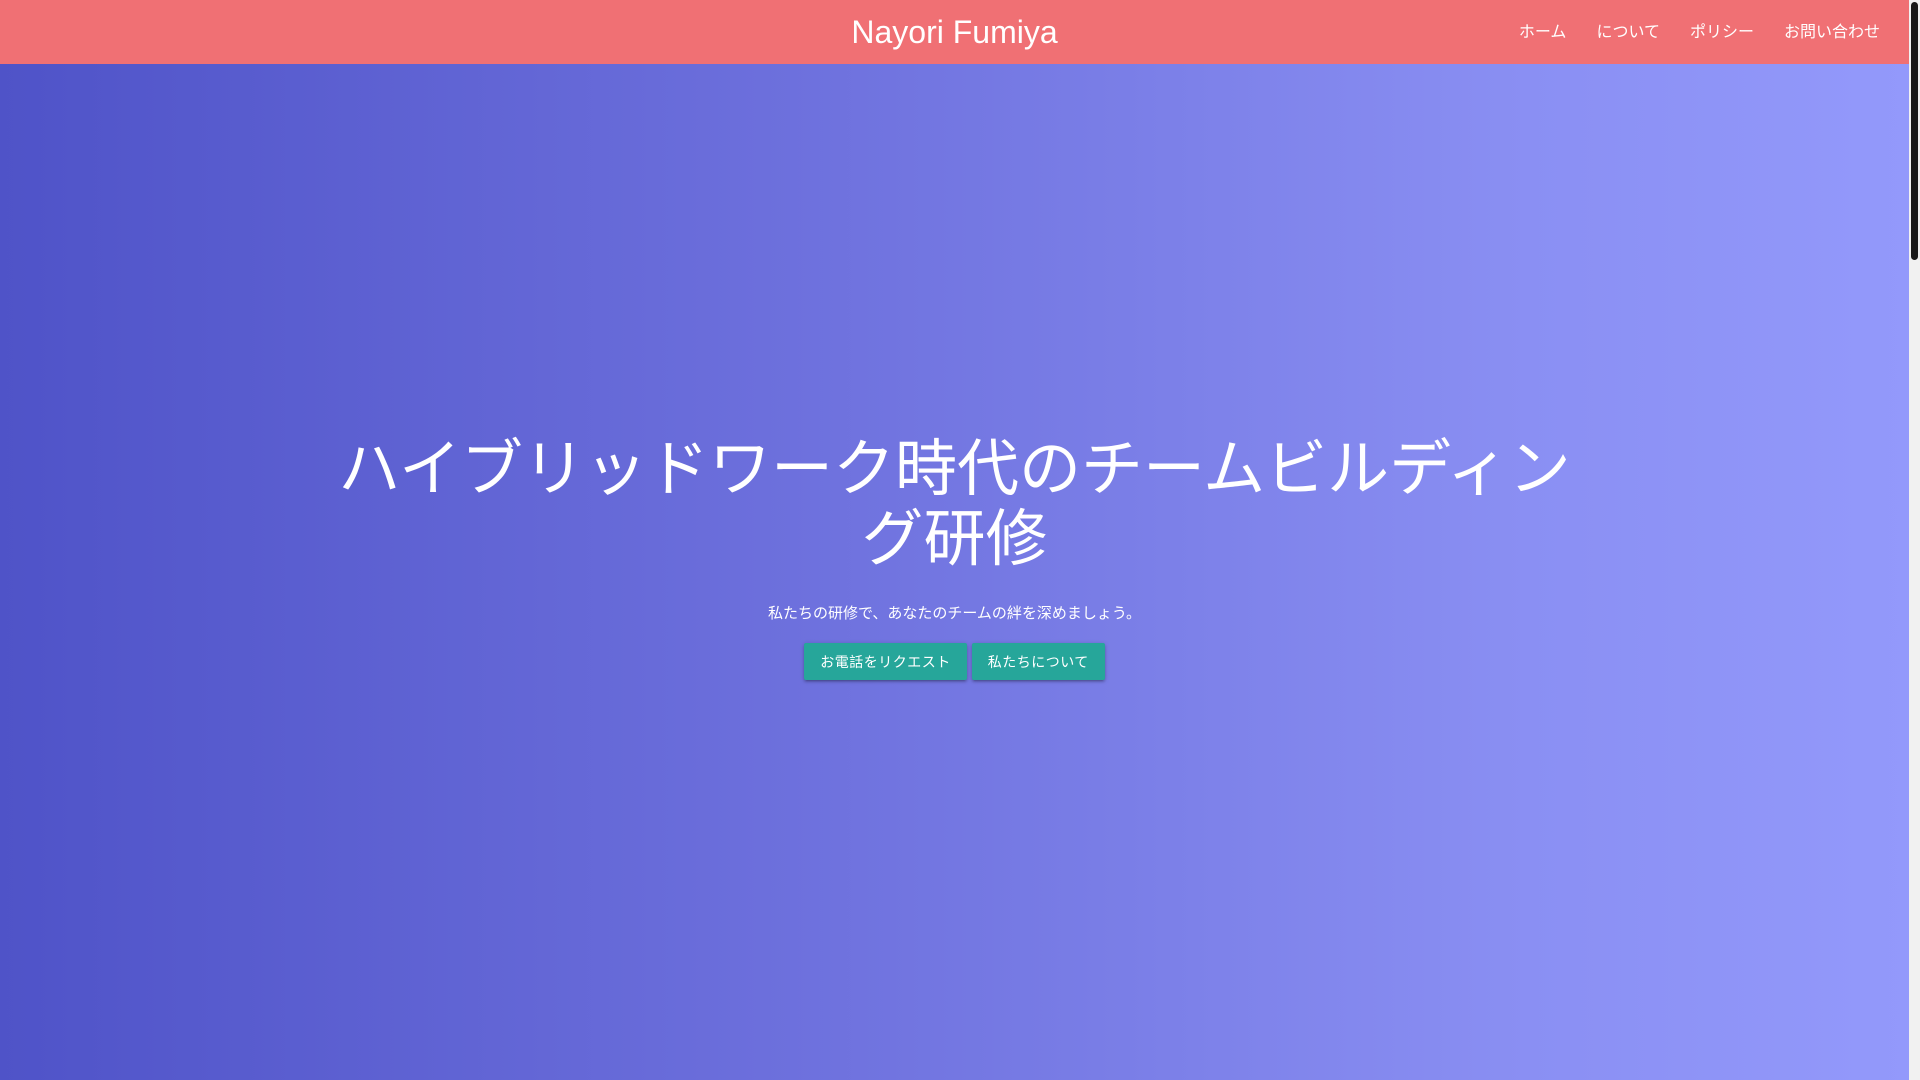  Describe the element at coordinates (1914, 131) in the screenshot. I see `scrollbar-thumb` at that location.